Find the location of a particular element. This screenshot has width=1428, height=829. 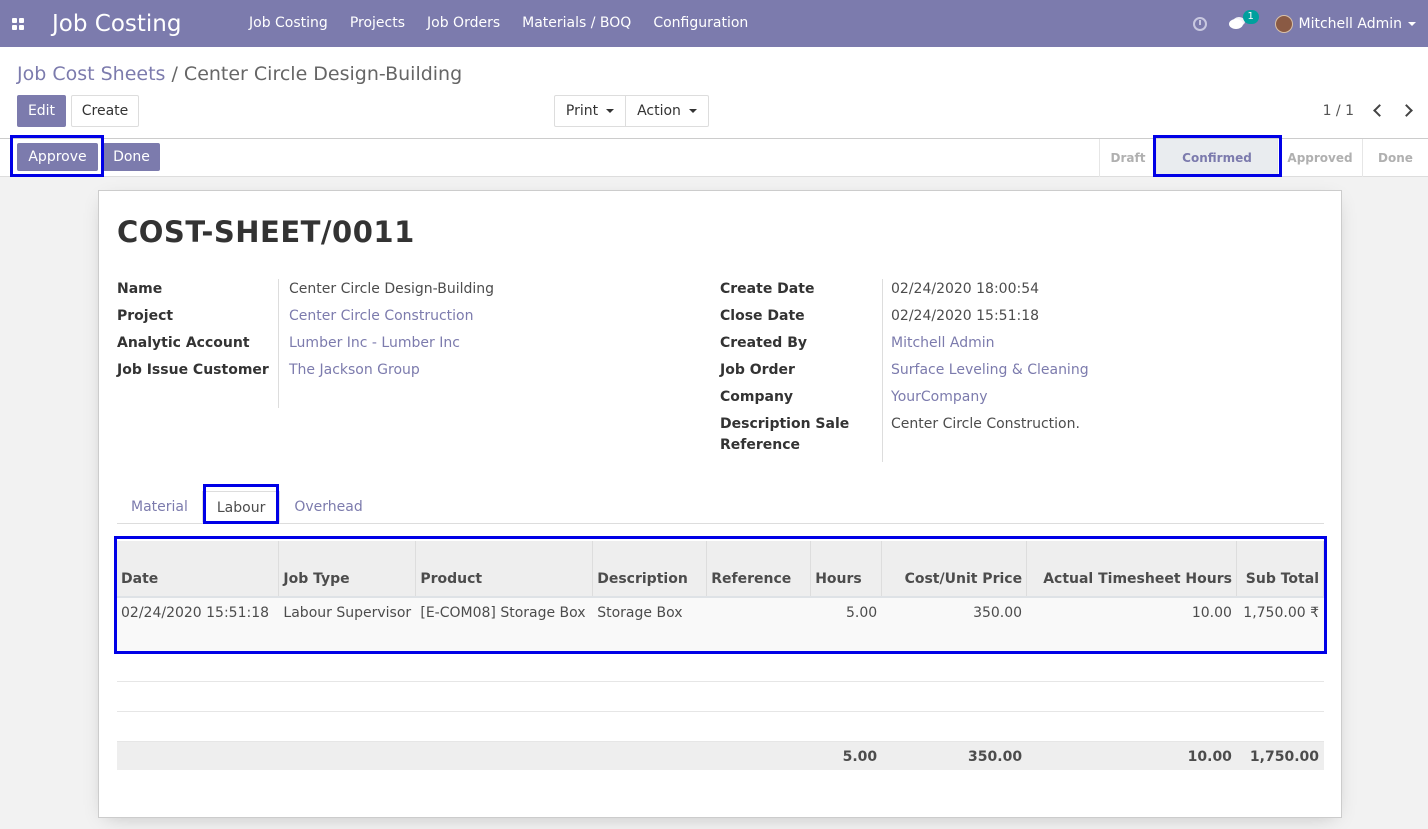

total-sub-total: 1,750.00 is located at coordinates (1284, 756).